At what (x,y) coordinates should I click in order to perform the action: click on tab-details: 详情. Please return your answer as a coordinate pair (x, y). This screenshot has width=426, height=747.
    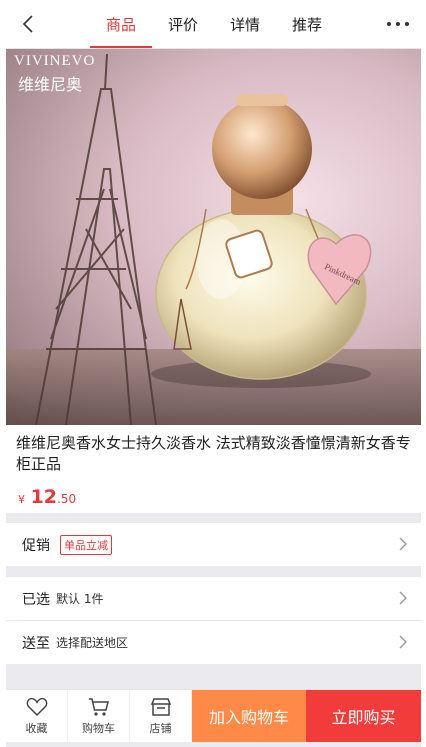
    Looking at the image, I should click on (245, 24).